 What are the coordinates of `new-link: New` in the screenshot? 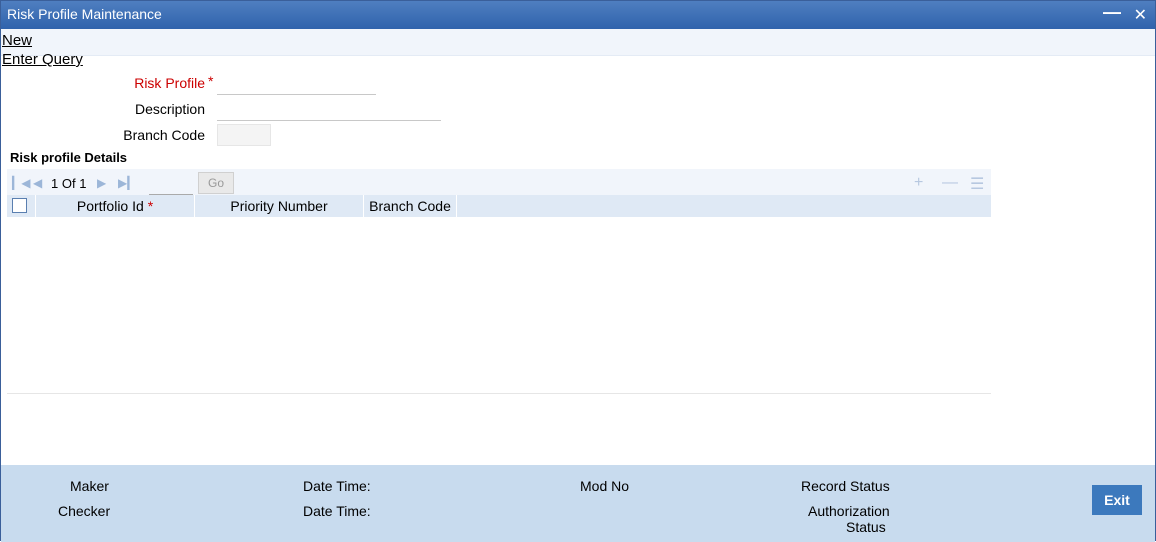 It's located at (17, 40).